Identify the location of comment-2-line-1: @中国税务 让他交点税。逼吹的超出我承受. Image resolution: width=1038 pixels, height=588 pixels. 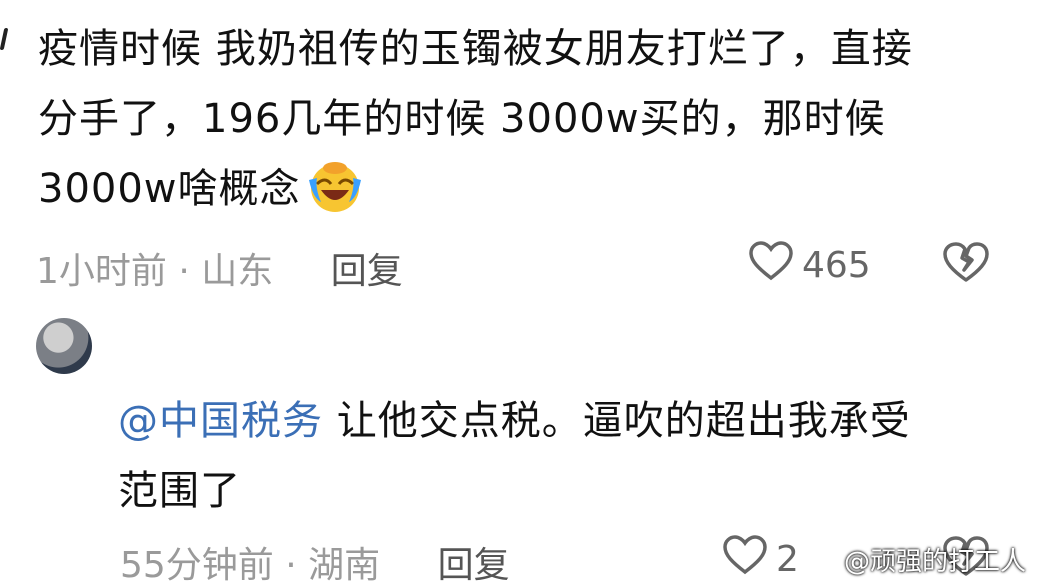
(558, 421).